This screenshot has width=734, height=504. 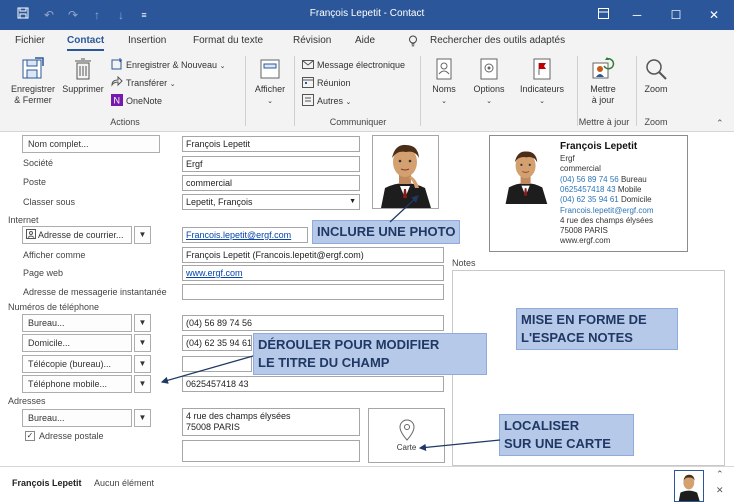 What do you see at coordinates (207, 369) in the screenshot?
I see `arrow-field` at bounding box center [207, 369].